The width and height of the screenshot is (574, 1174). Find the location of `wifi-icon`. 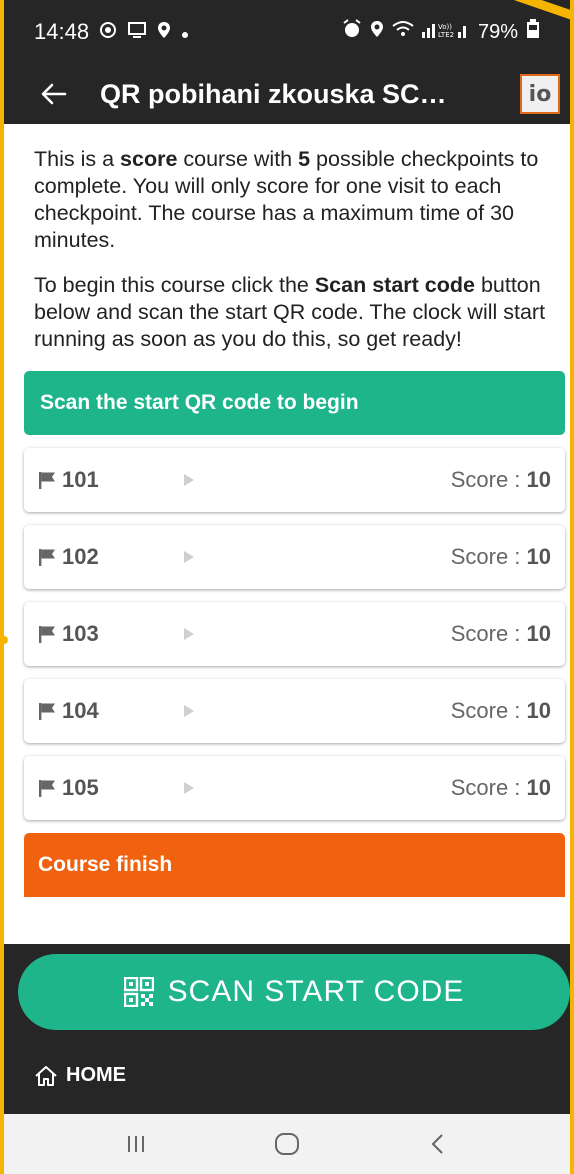

wifi-icon is located at coordinates (403, 32).